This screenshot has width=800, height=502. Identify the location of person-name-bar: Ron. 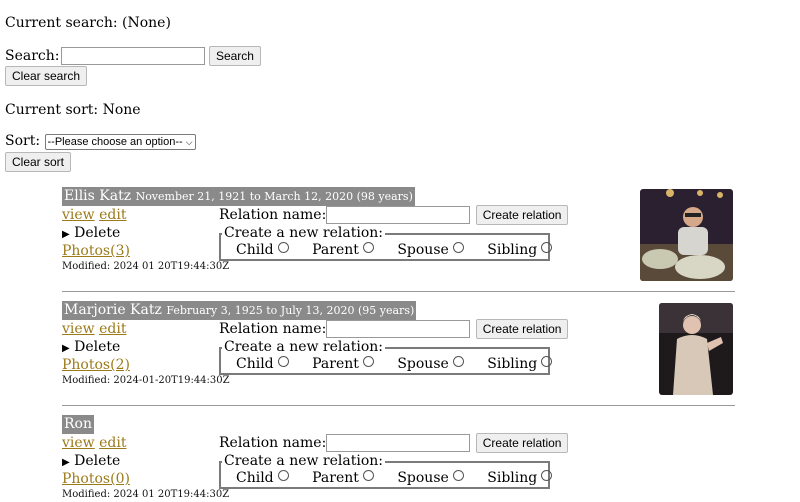
(78, 424).